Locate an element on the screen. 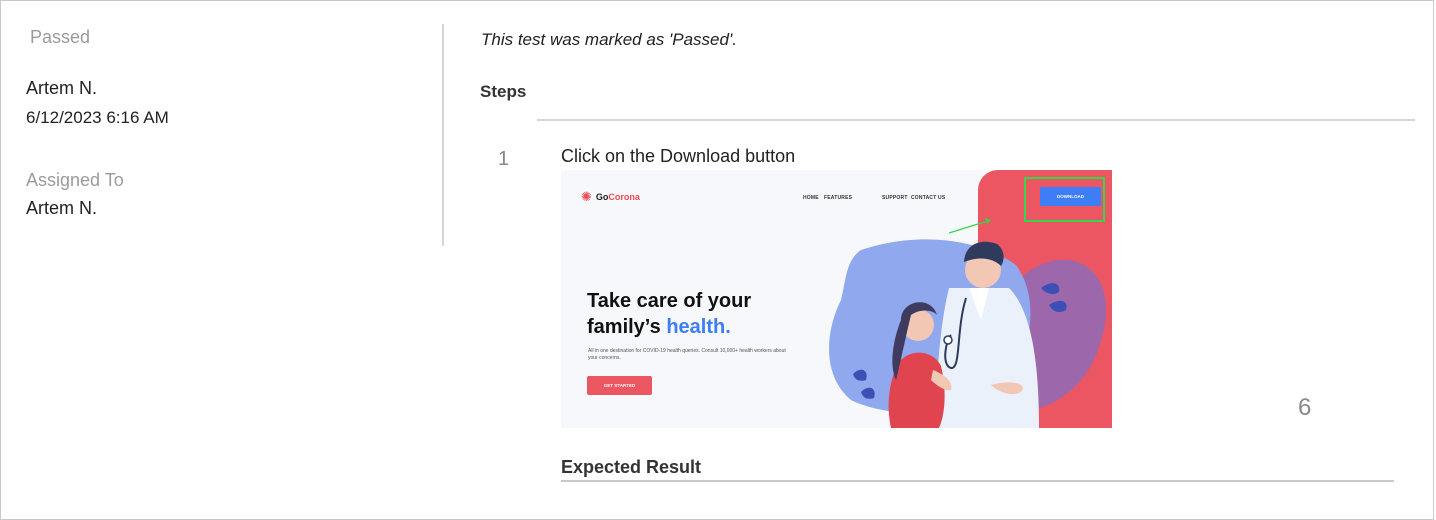 The image size is (1436, 520). nav-support-link: SUPPORT is located at coordinates (895, 198).